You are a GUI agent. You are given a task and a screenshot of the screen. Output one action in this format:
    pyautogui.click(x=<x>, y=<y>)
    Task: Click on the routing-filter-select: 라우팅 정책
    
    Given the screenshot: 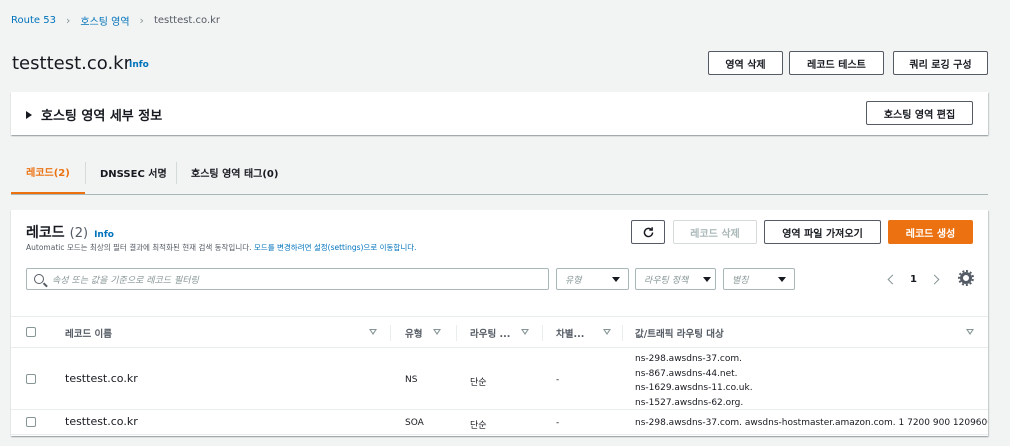 What is the action you would take?
    pyautogui.click(x=675, y=279)
    